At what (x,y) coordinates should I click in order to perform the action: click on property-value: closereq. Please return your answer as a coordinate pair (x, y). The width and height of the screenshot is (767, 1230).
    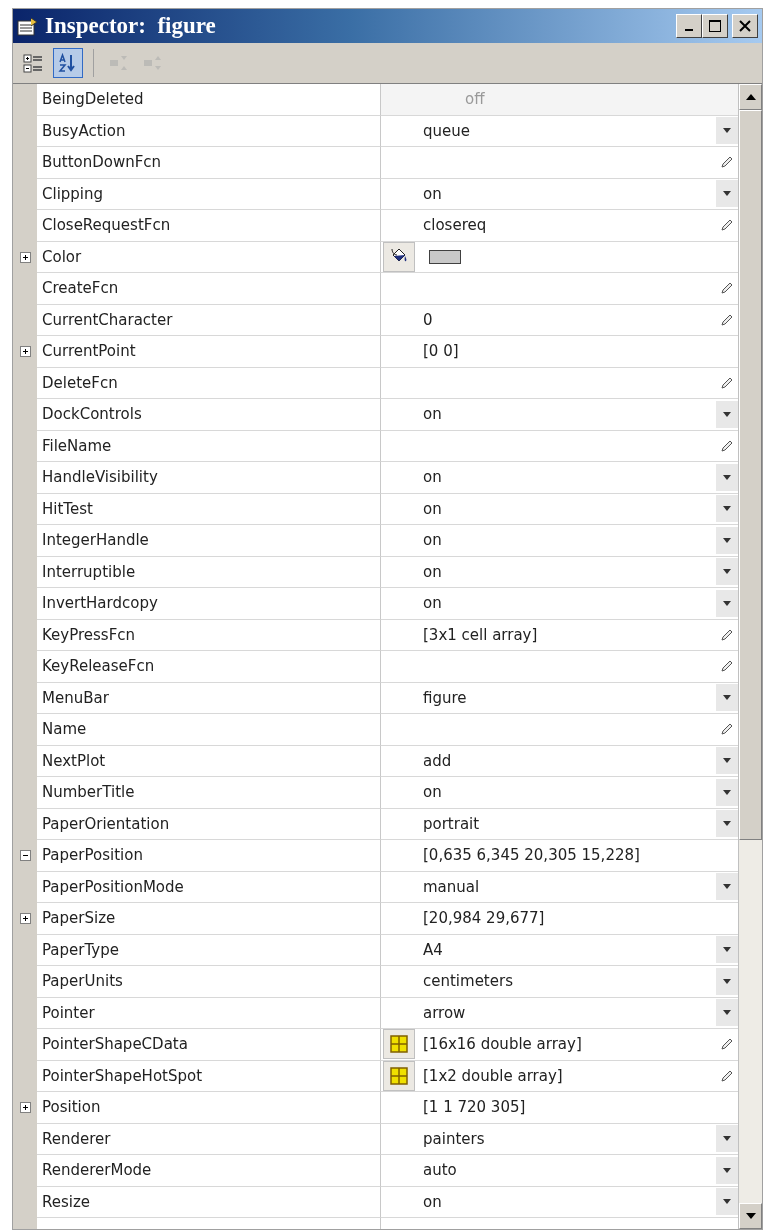
    Looking at the image, I should click on (455, 225).